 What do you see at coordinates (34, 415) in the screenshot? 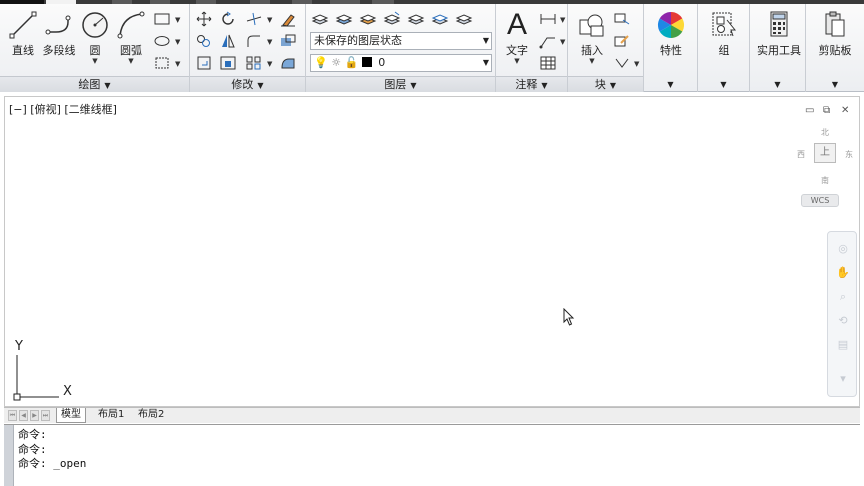
I see `next-layout-icon: ▶` at bounding box center [34, 415].